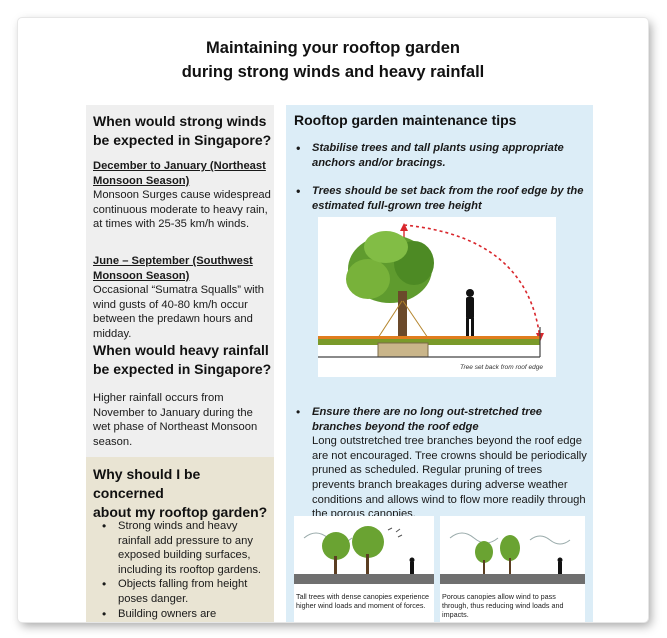 Image resolution: width=667 pixels, height=638 pixels. Describe the element at coordinates (141, 180) in the screenshot. I see `ne-monsoon-label-line-2: Monsoon Season)` at that location.